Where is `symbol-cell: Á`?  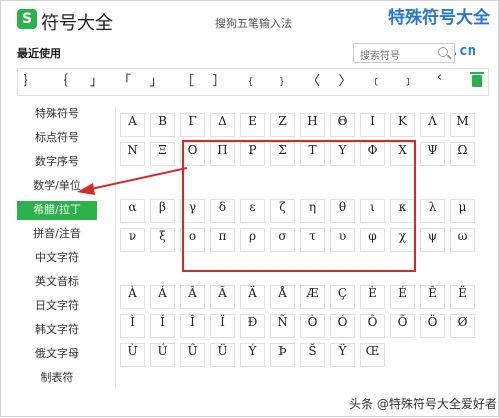 symbol-cell: Á is located at coordinates (162, 297).